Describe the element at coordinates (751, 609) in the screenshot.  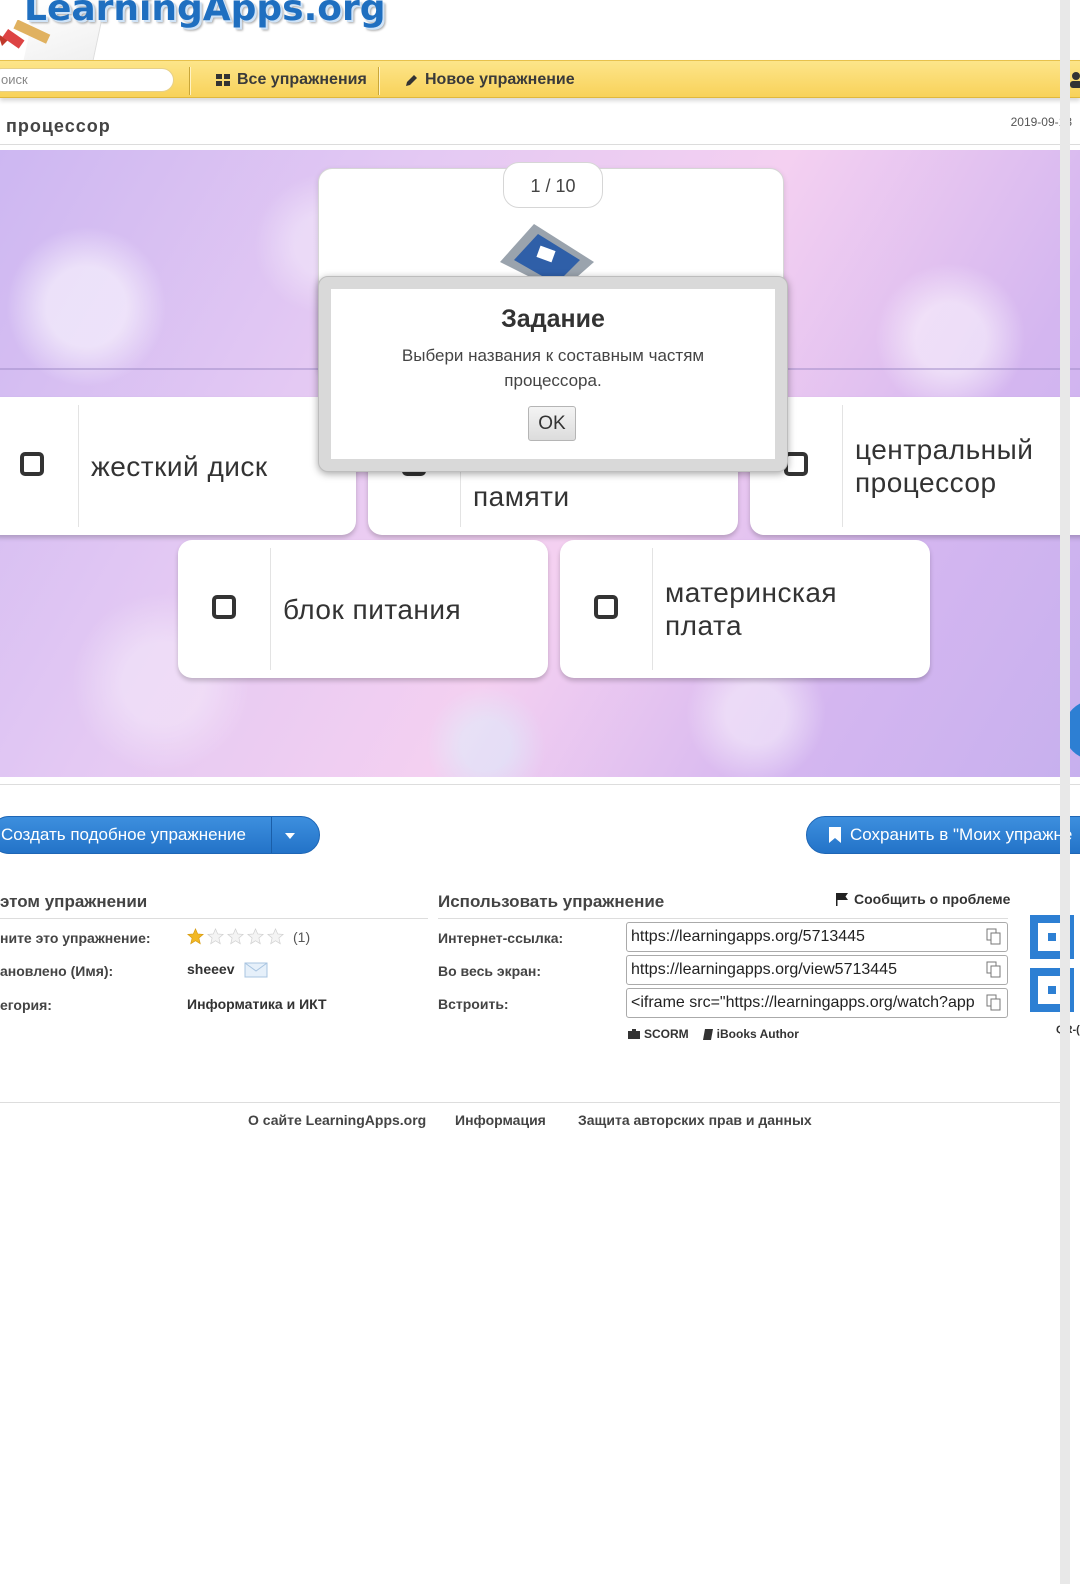
I see `option-label: материнская плата` at that location.